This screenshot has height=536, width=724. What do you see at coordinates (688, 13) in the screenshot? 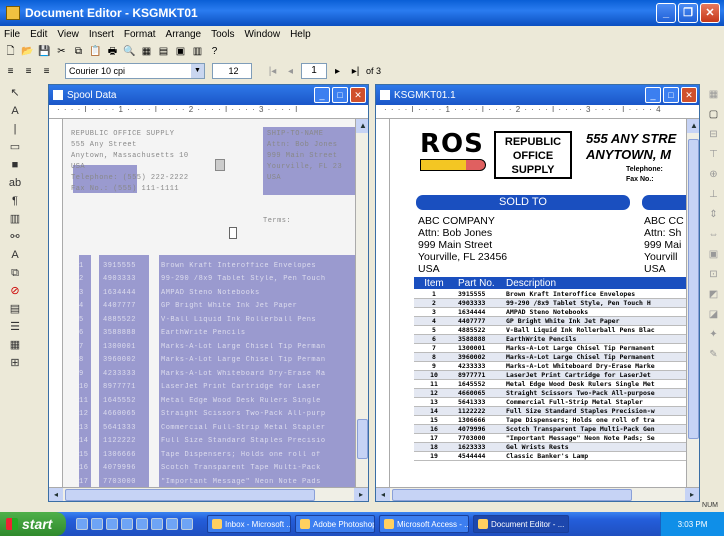
I see `maximize-button: ❐` at bounding box center [688, 13].